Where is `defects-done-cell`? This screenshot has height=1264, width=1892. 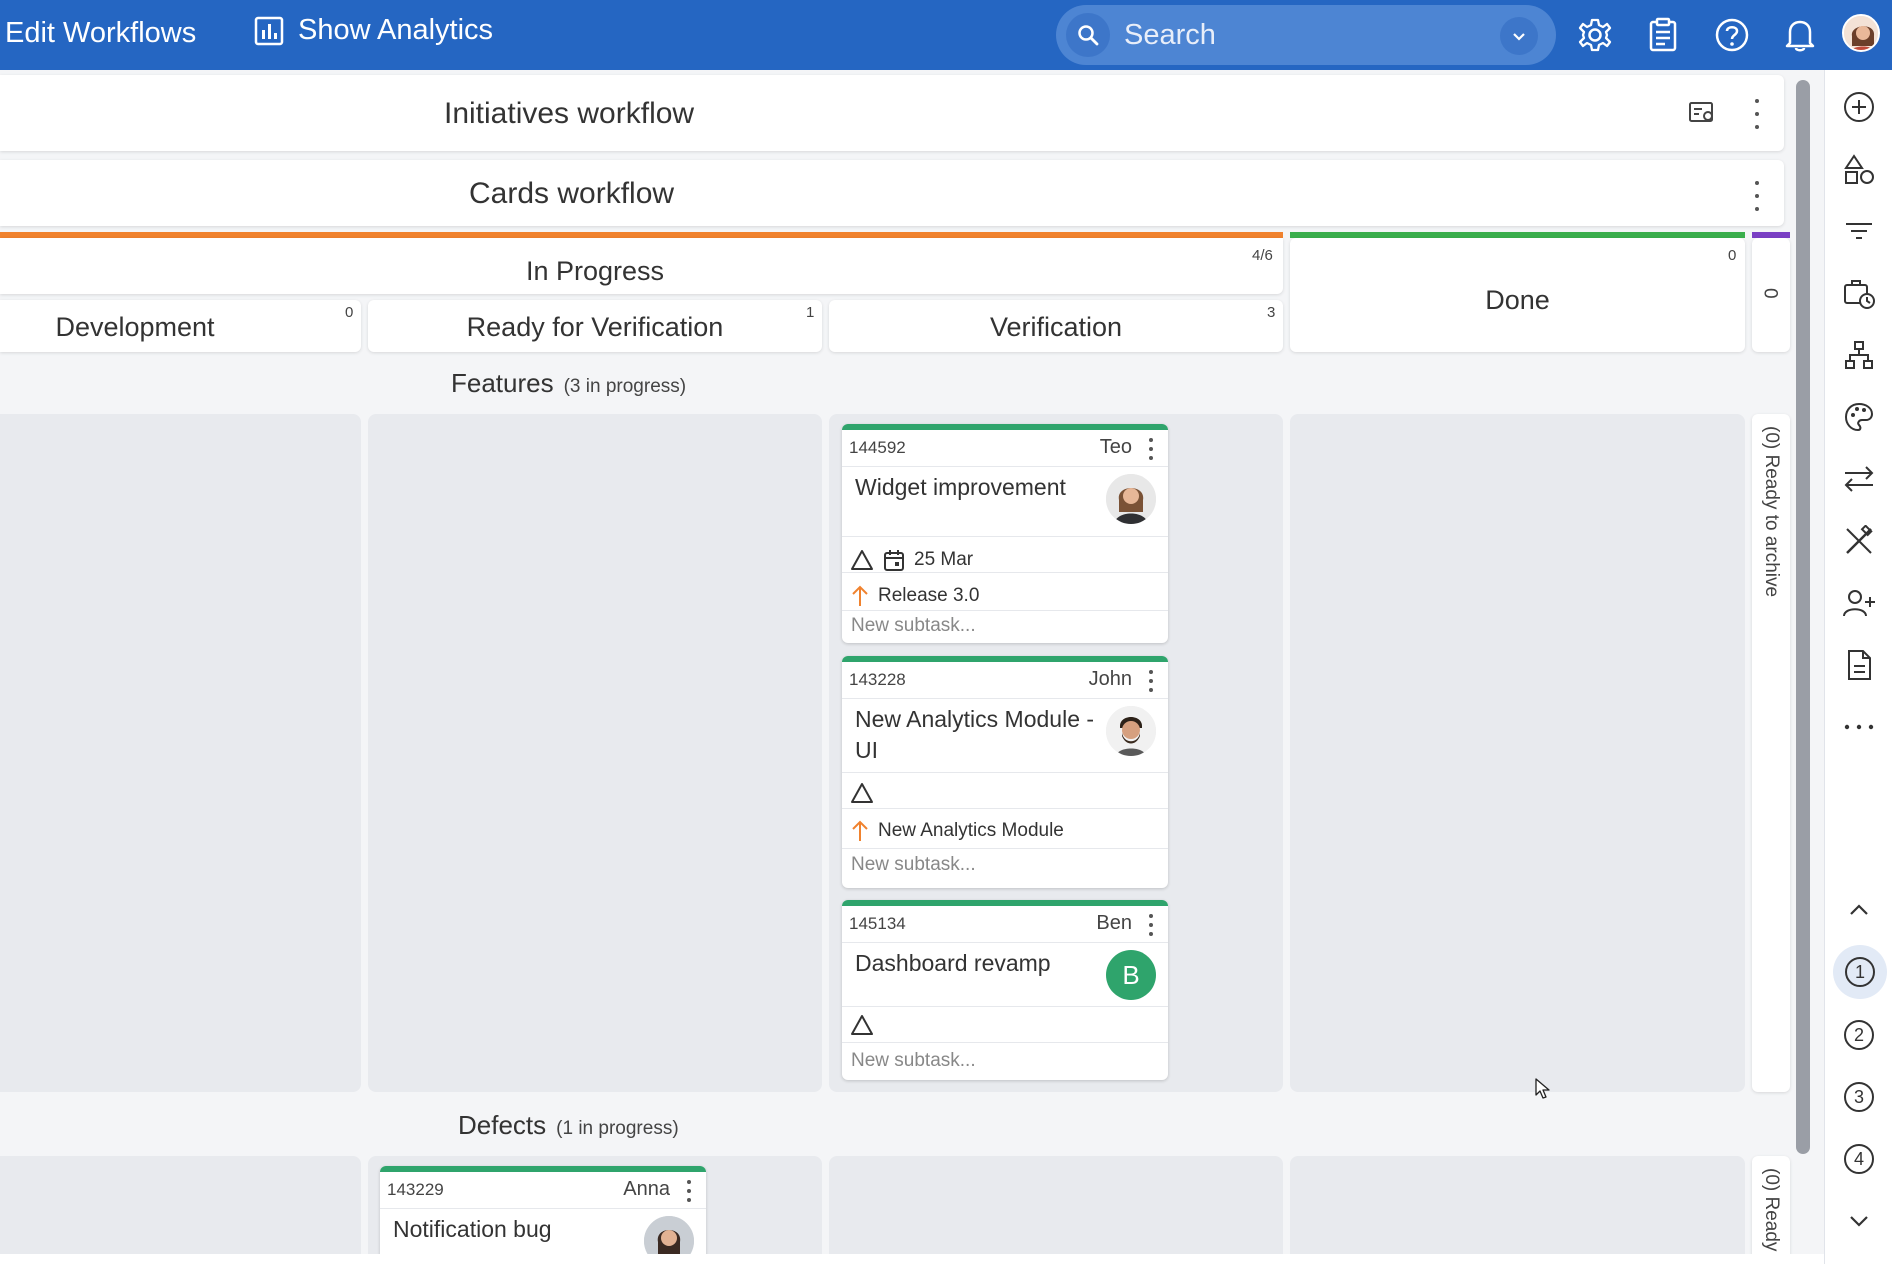
defects-done-cell is located at coordinates (1517, 1210).